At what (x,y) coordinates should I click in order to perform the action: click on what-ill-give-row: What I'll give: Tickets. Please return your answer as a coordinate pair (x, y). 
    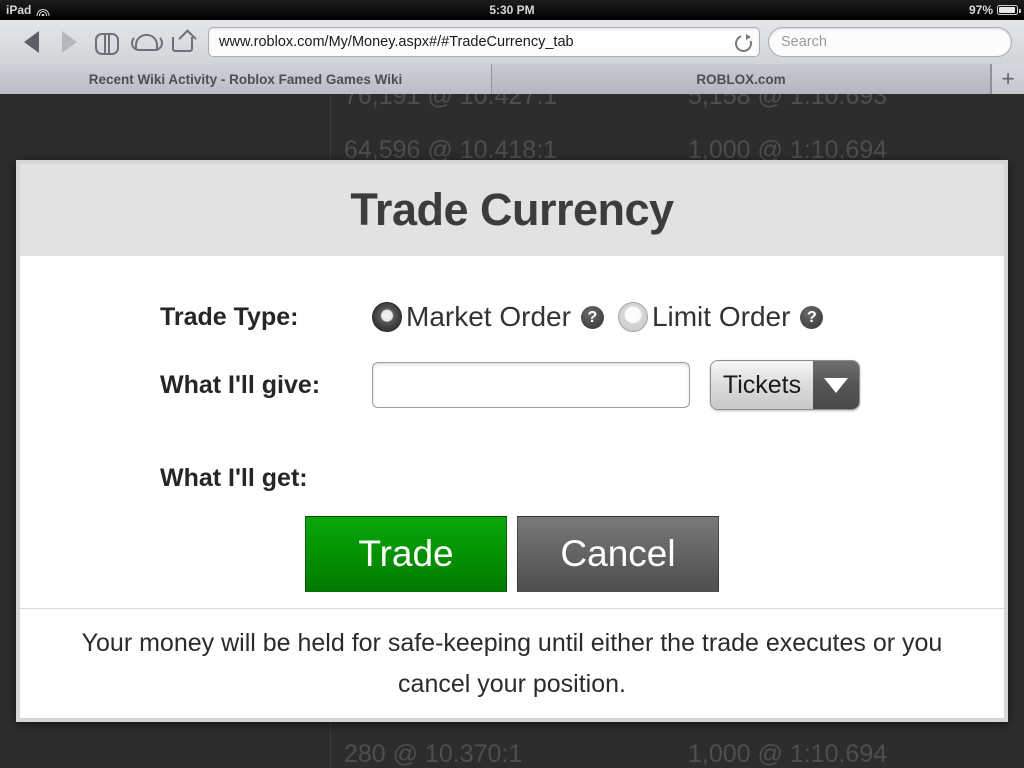
    Looking at the image, I should click on (512, 385).